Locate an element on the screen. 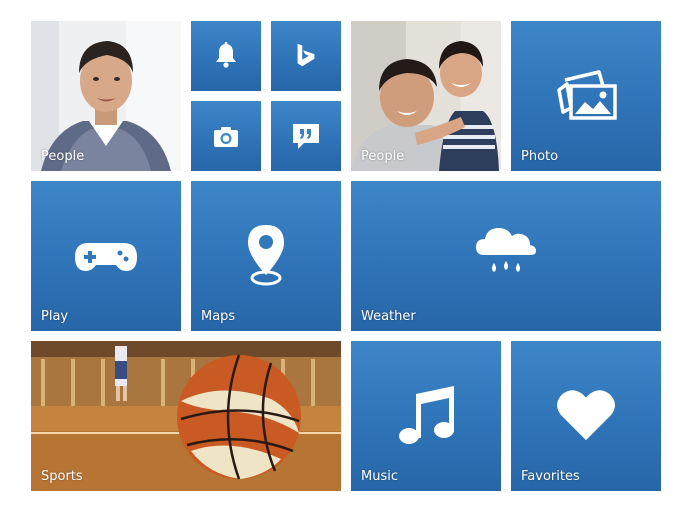 The height and width of the screenshot is (508, 681). tile-people-1: People is located at coordinates (106, 96).